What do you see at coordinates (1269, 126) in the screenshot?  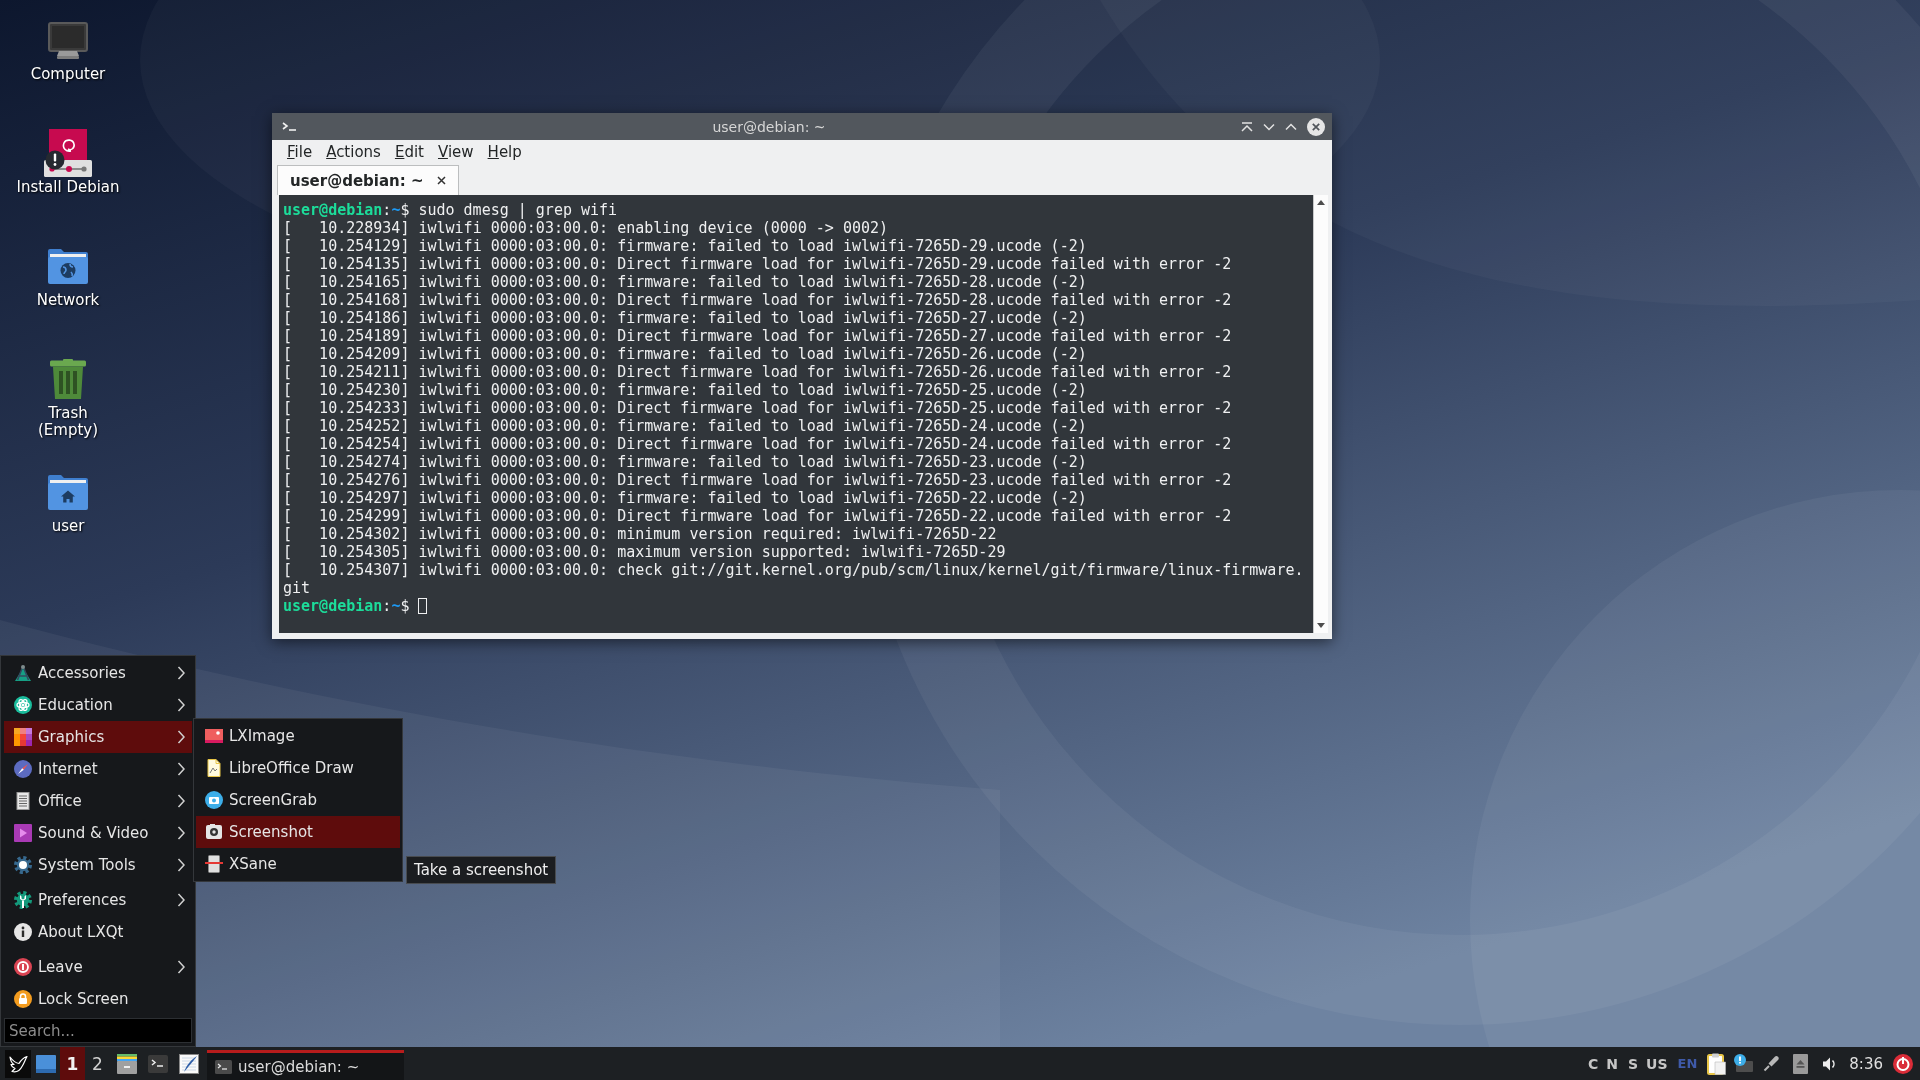 I see `minimize-icon` at bounding box center [1269, 126].